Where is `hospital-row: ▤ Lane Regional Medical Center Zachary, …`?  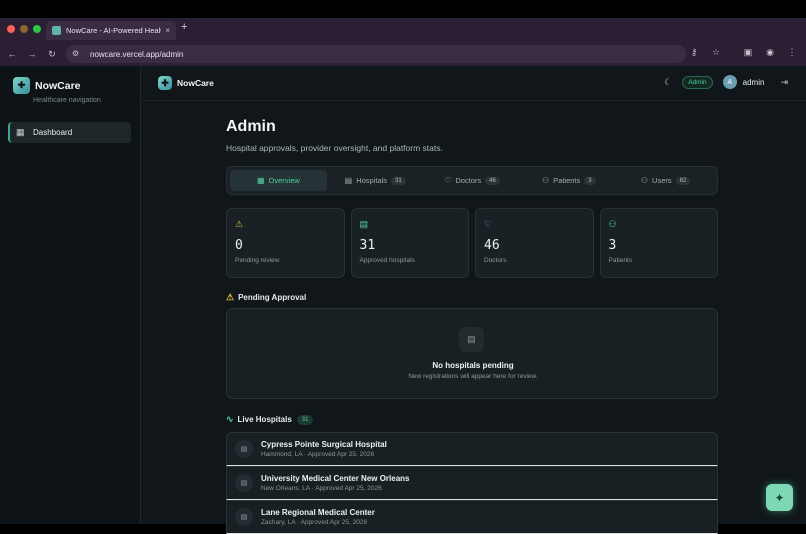 hospital-row: ▤ Lane Regional Medical Center Zachary, … is located at coordinates (472, 517).